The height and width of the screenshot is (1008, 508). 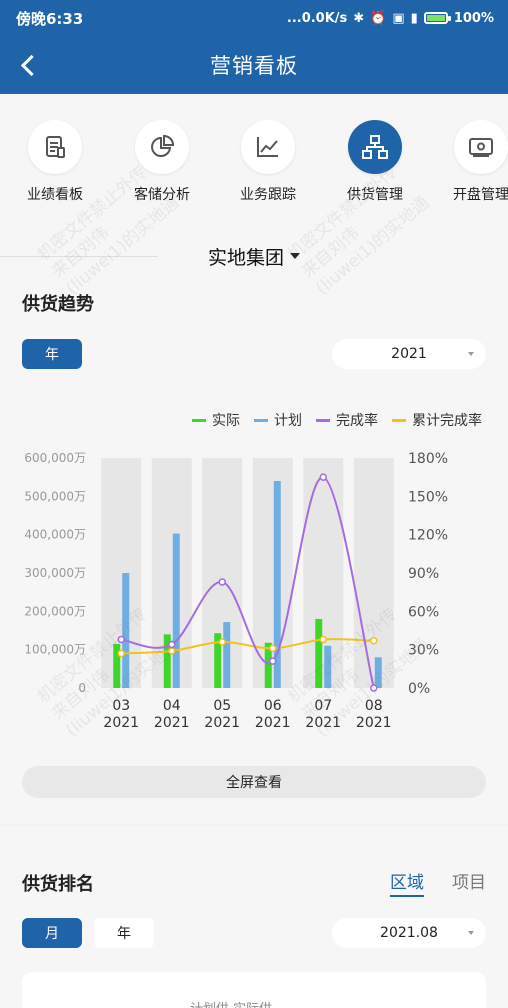 What do you see at coordinates (273, 706) in the screenshot?
I see `x-tick-label: 06` at bounding box center [273, 706].